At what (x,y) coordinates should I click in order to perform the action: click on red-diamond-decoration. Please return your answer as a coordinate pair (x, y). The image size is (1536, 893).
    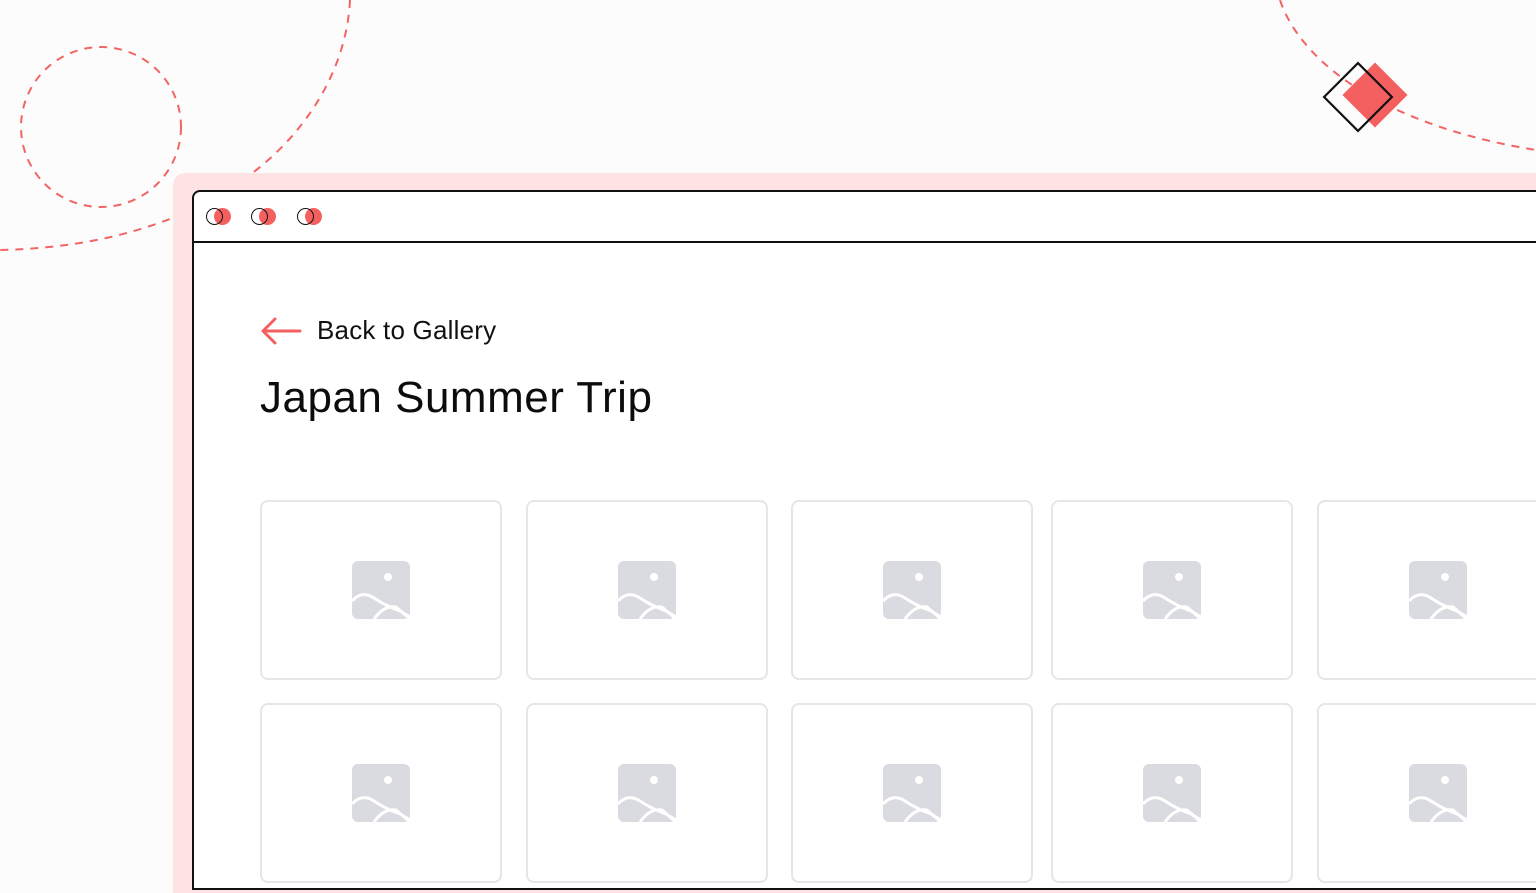
    Looking at the image, I should click on (1375, 95).